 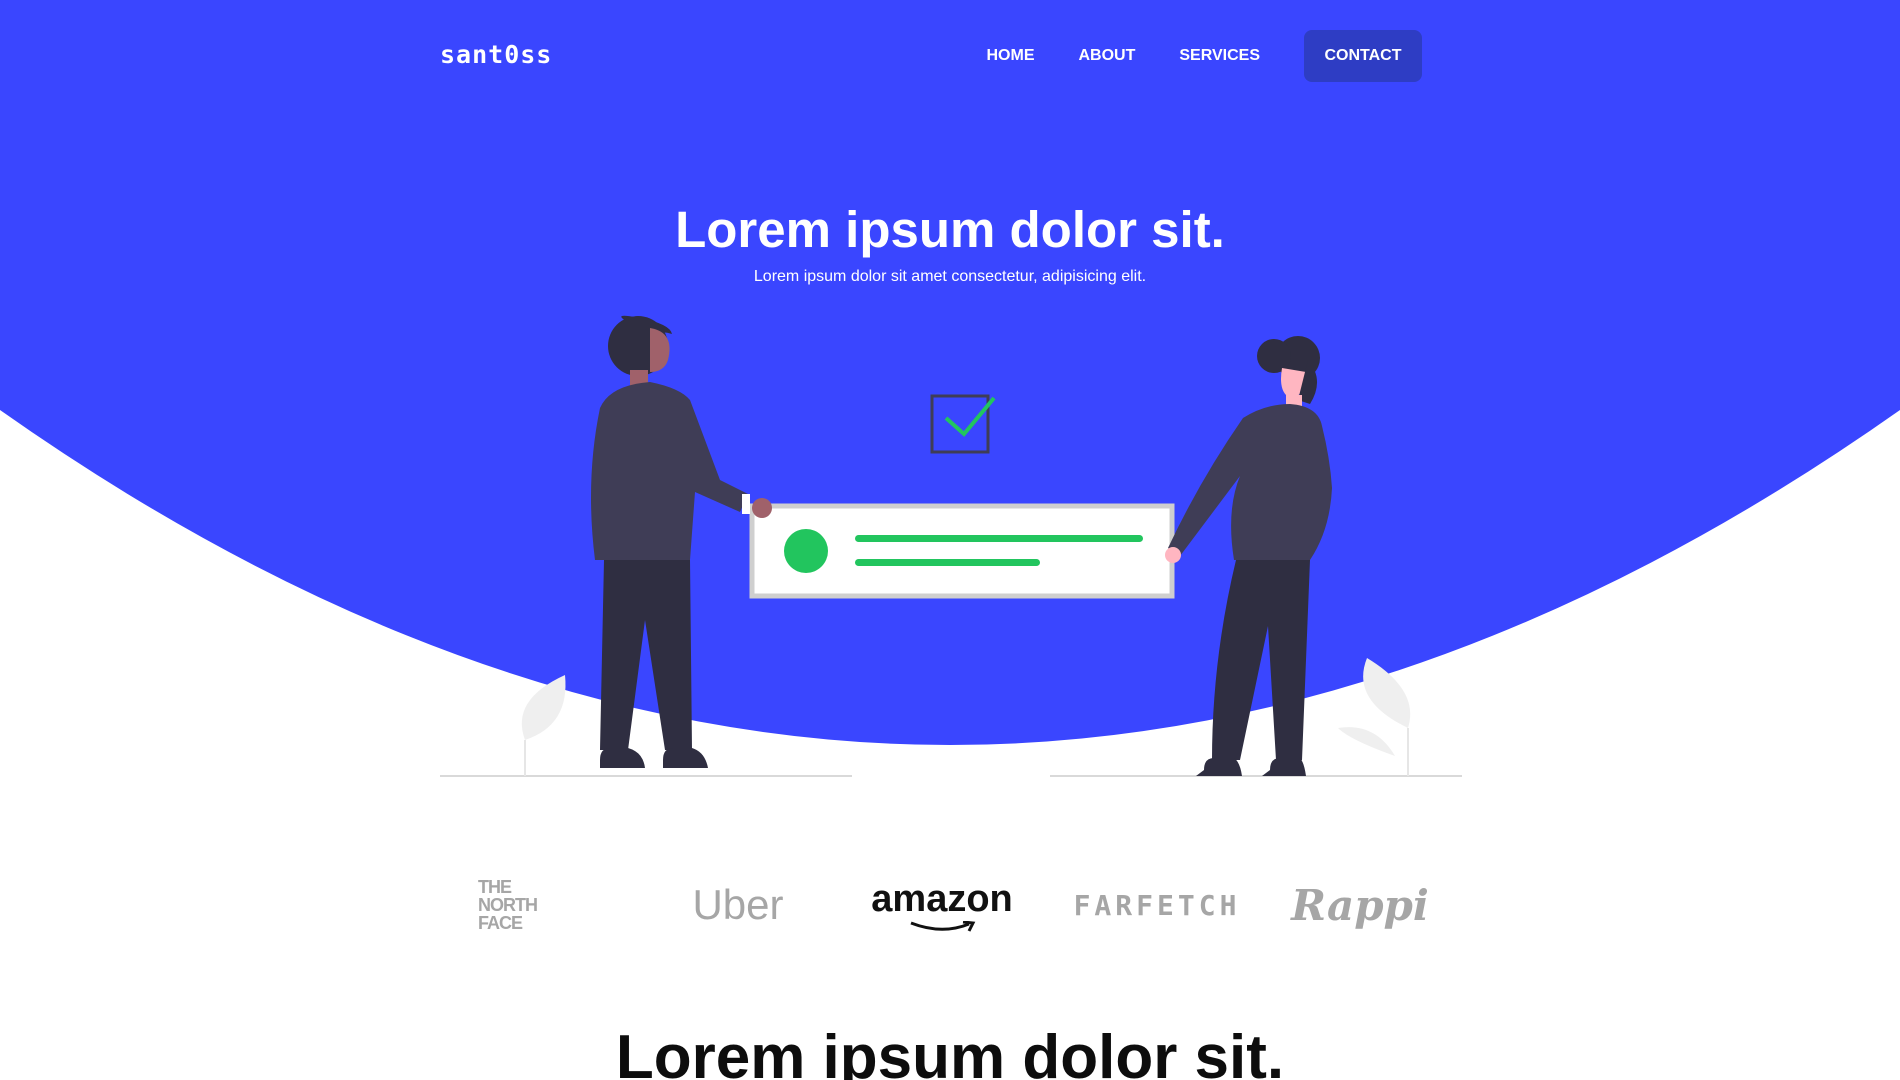 What do you see at coordinates (1360, 905) in the screenshot?
I see `brand-logo-rappi: Rappi` at bounding box center [1360, 905].